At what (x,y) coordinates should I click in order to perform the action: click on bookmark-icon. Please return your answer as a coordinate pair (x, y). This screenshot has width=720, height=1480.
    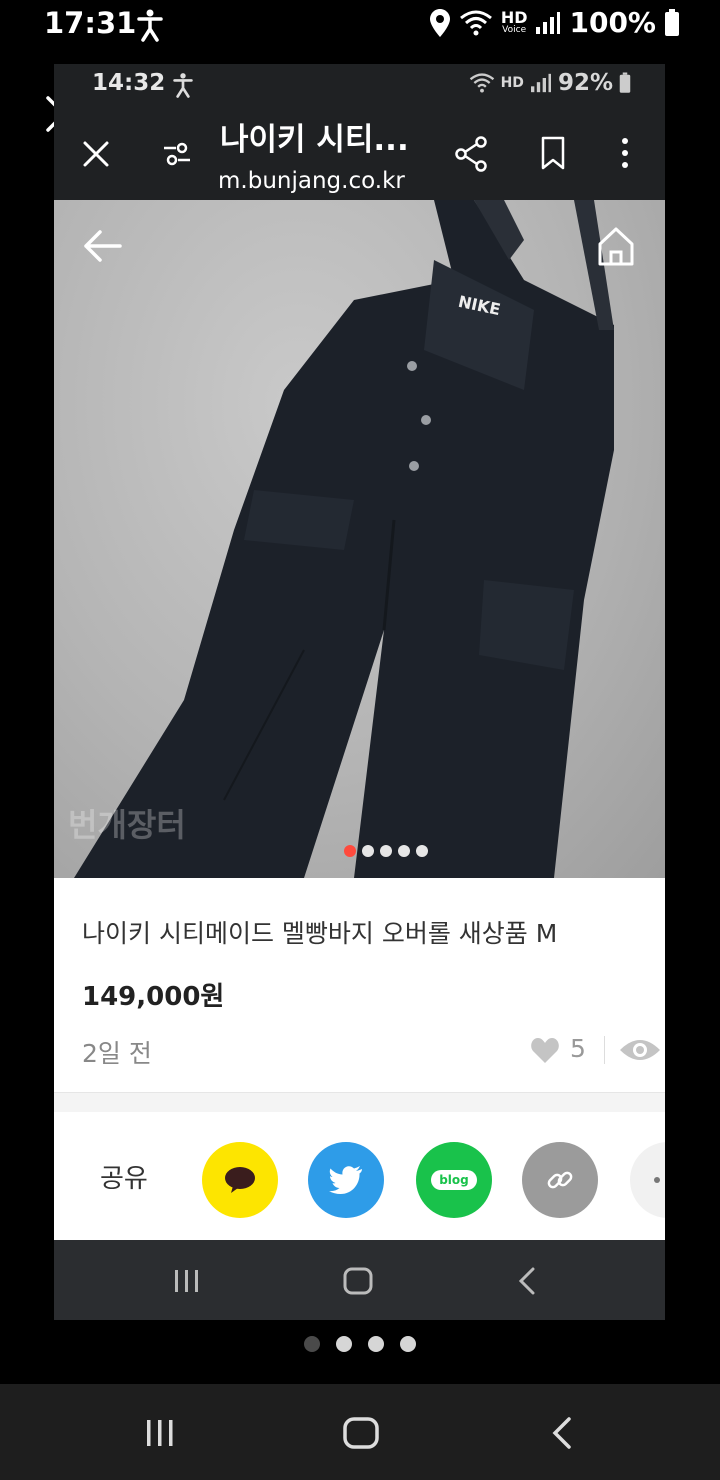
    Looking at the image, I should click on (553, 153).